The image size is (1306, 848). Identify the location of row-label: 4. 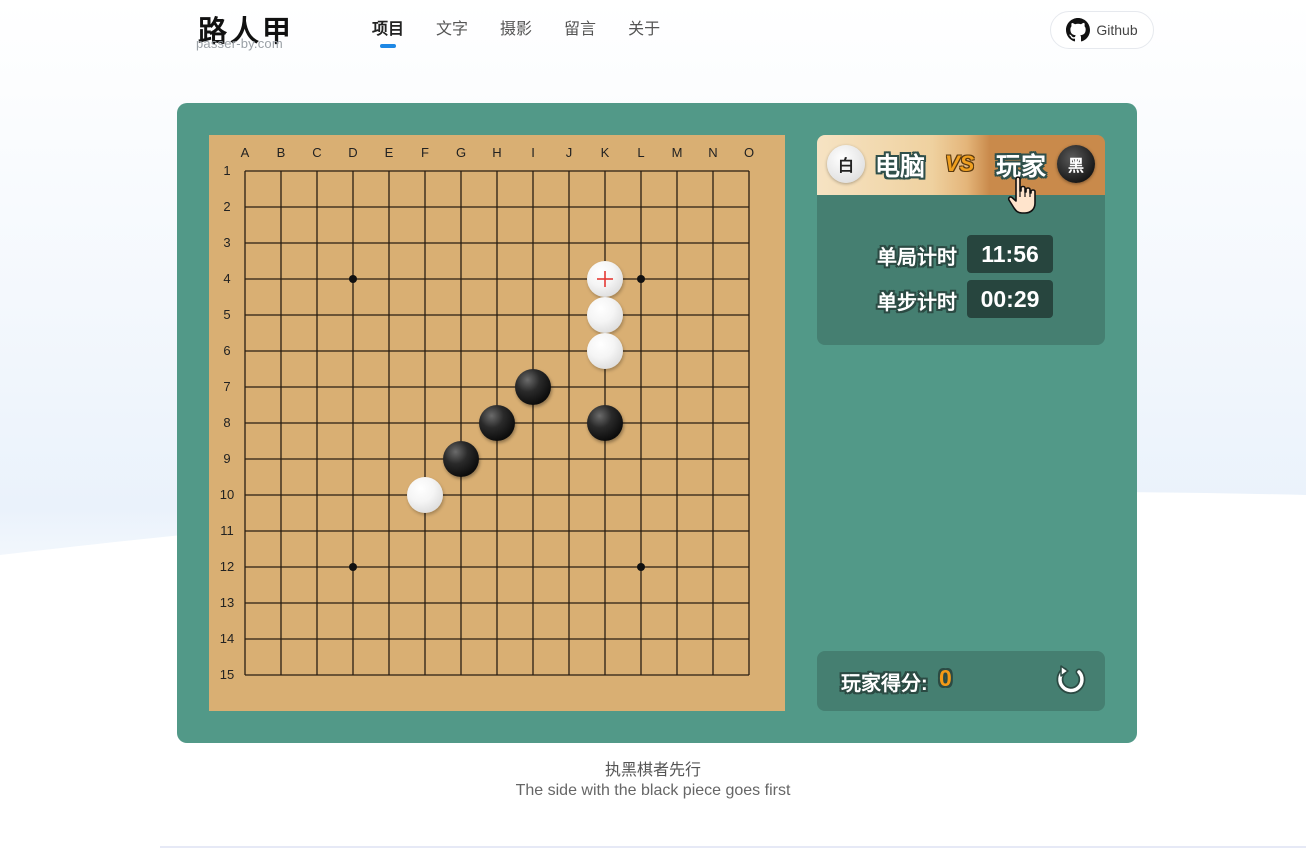
(226, 278).